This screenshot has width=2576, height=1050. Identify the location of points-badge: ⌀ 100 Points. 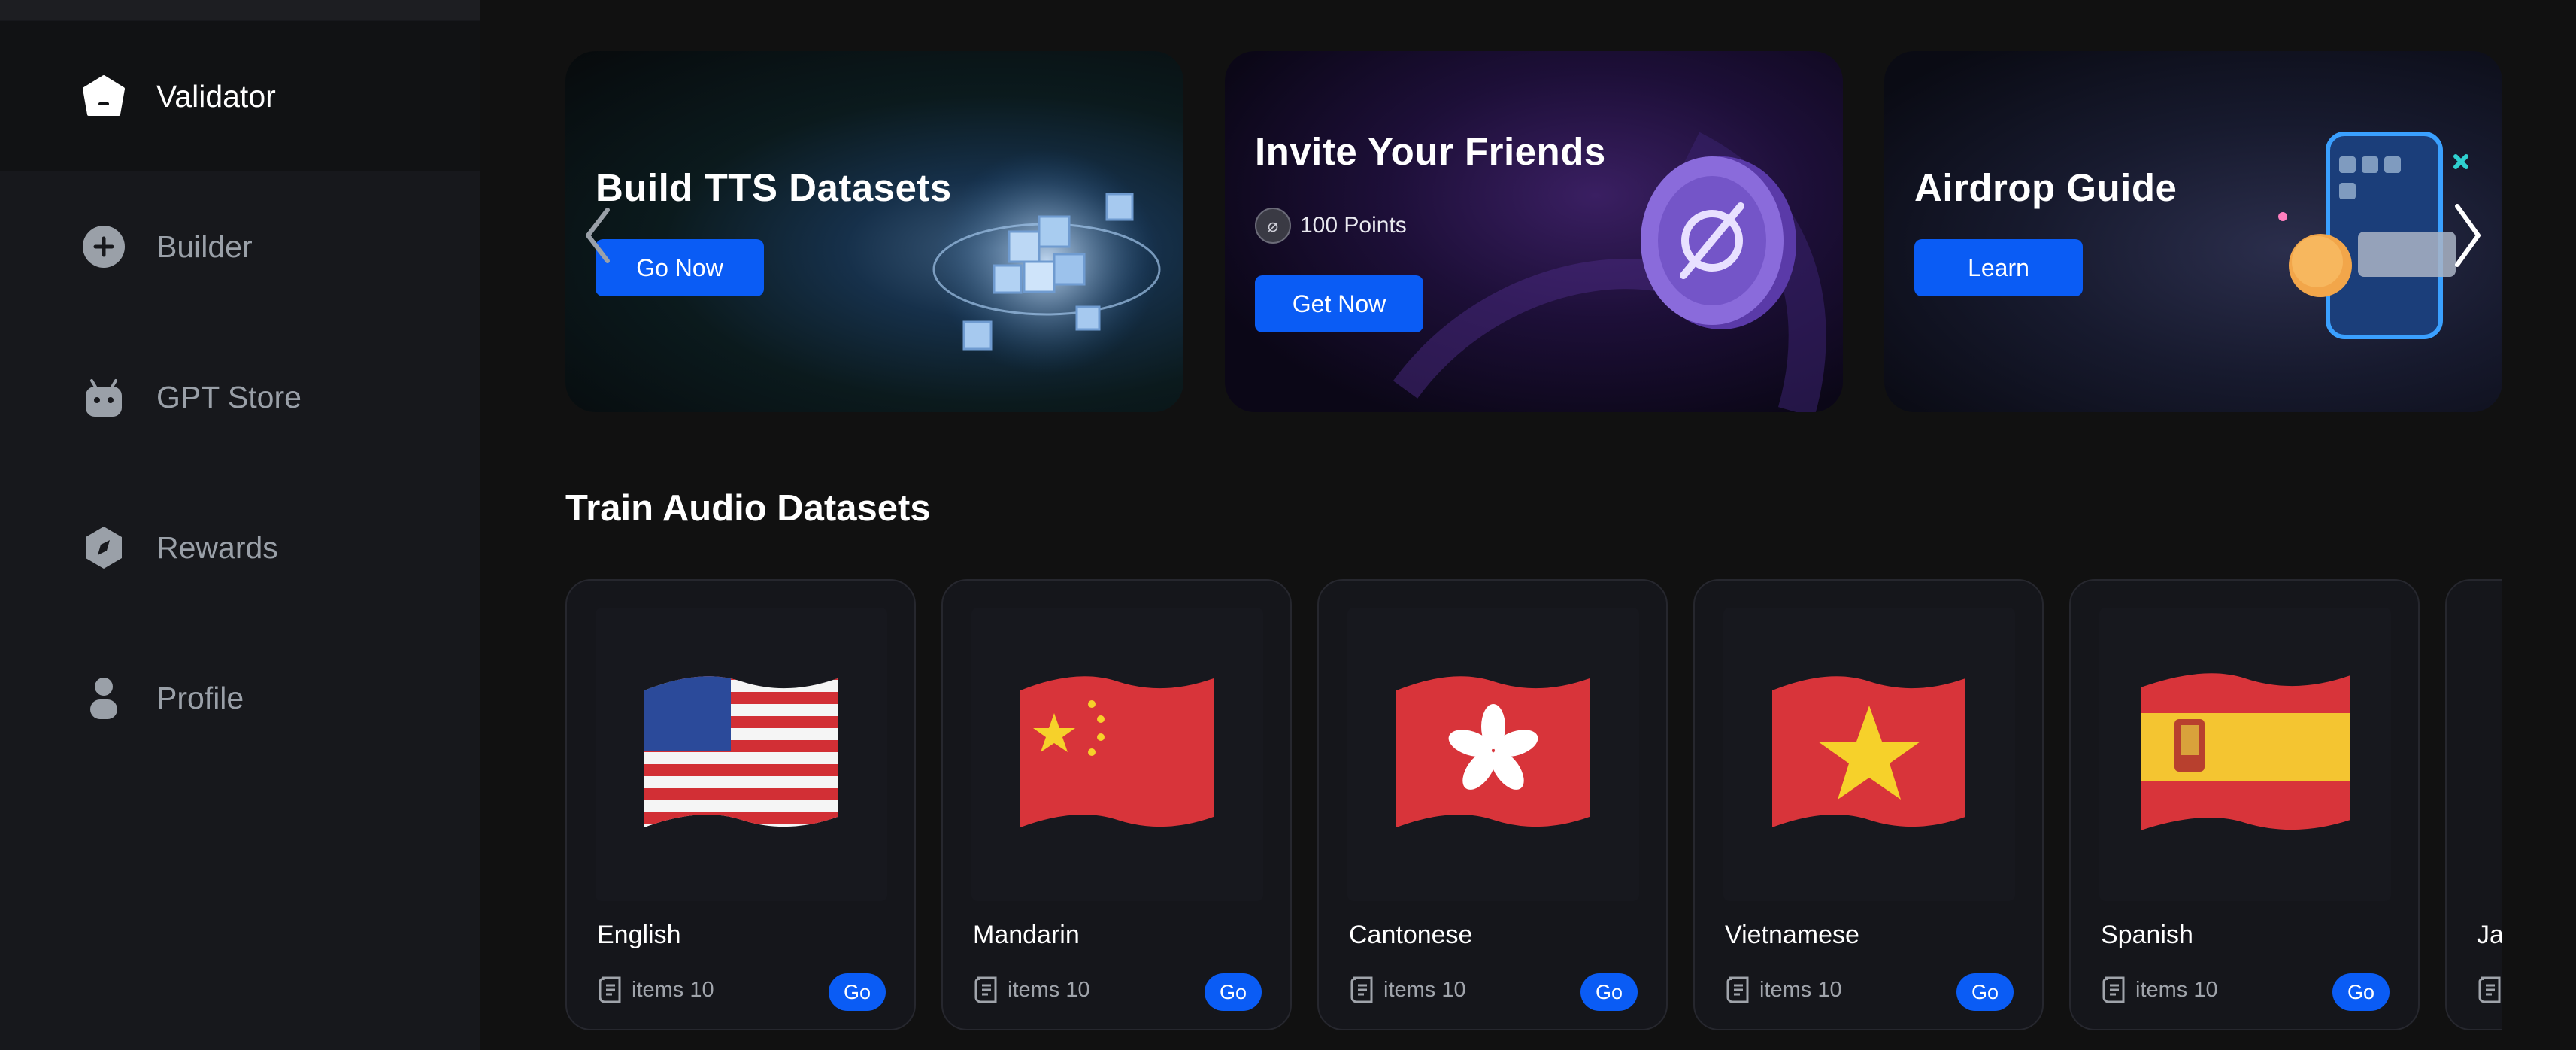
(1331, 226).